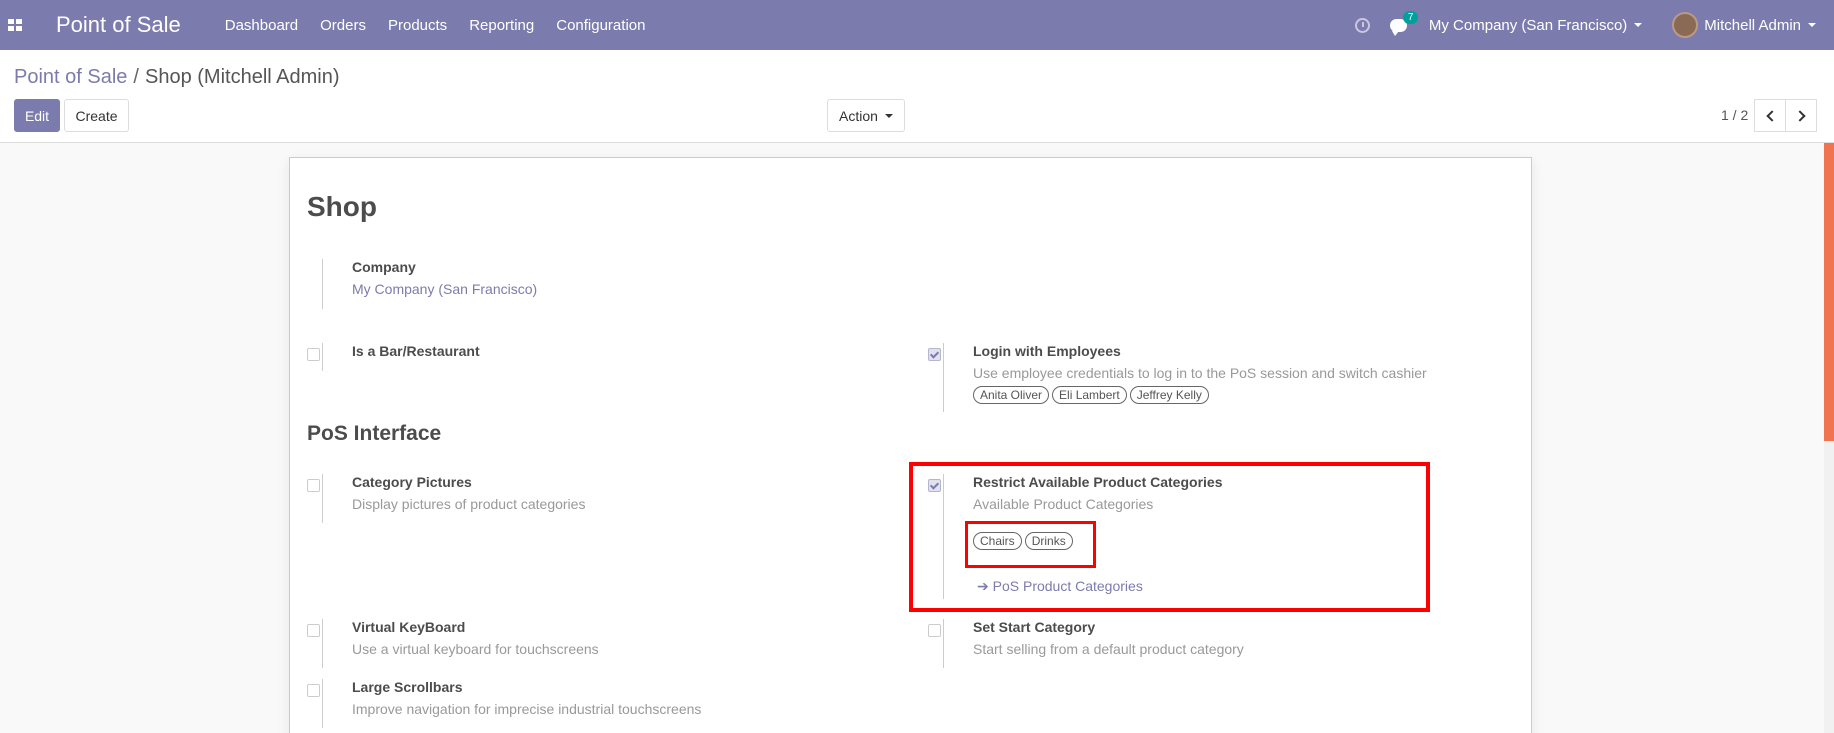 The width and height of the screenshot is (1834, 733). I want to click on menu-products: Products, so click(417, 25).